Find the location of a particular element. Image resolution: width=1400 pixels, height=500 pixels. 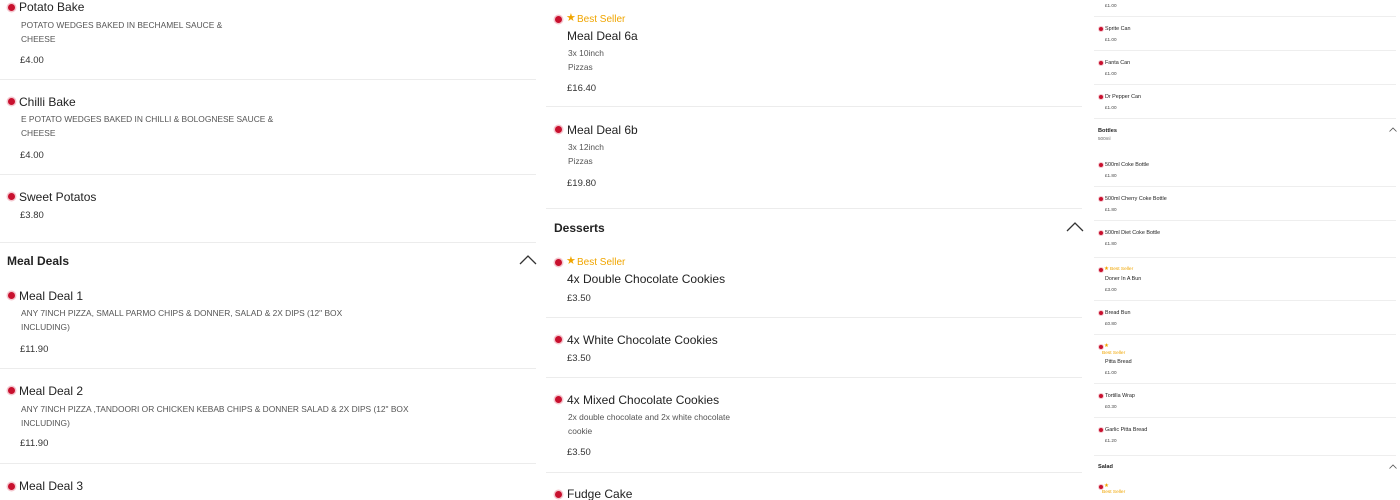

item-name: Potato Bake is located at coordinates (52, 7).